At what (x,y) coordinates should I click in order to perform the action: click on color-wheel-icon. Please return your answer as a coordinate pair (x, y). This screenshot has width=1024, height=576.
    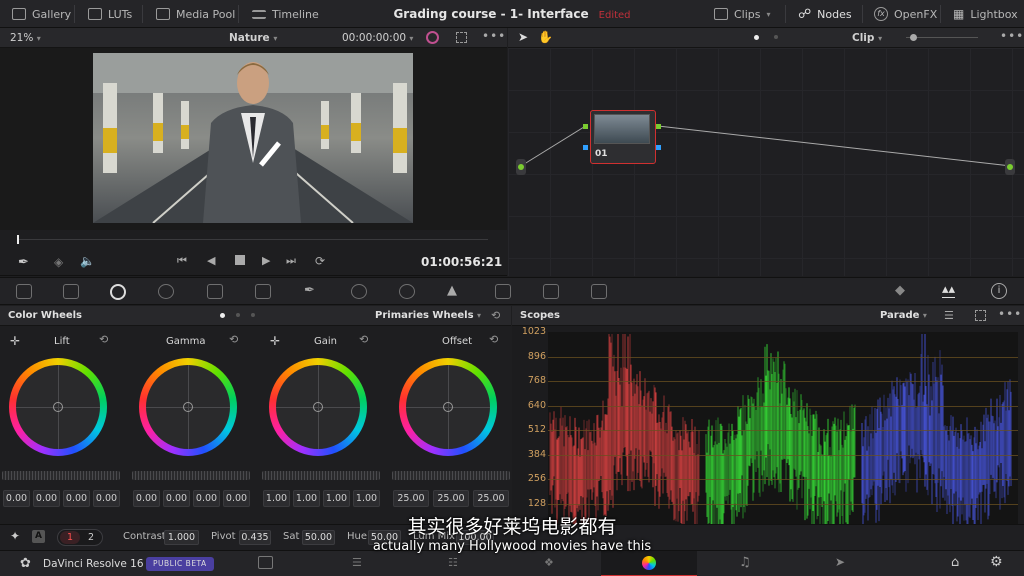
    Looking at the image, I should click on (432, 37).